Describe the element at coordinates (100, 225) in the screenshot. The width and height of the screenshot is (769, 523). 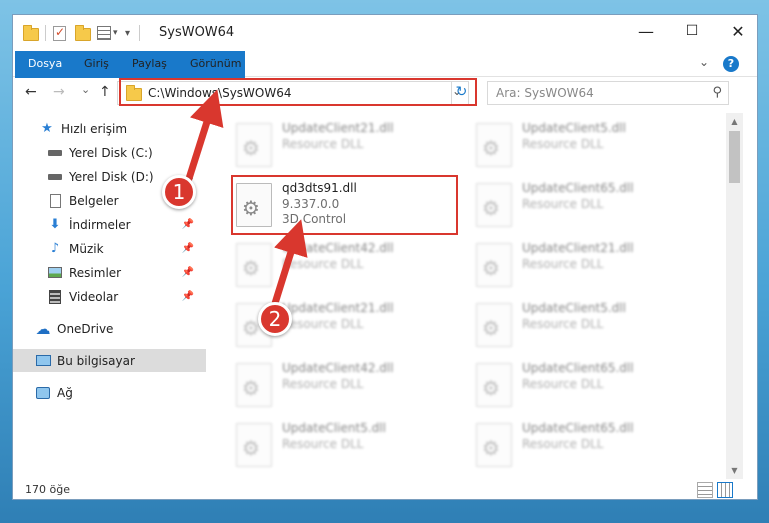
I see `sidebar-item-label: İndirmeler` at that location.